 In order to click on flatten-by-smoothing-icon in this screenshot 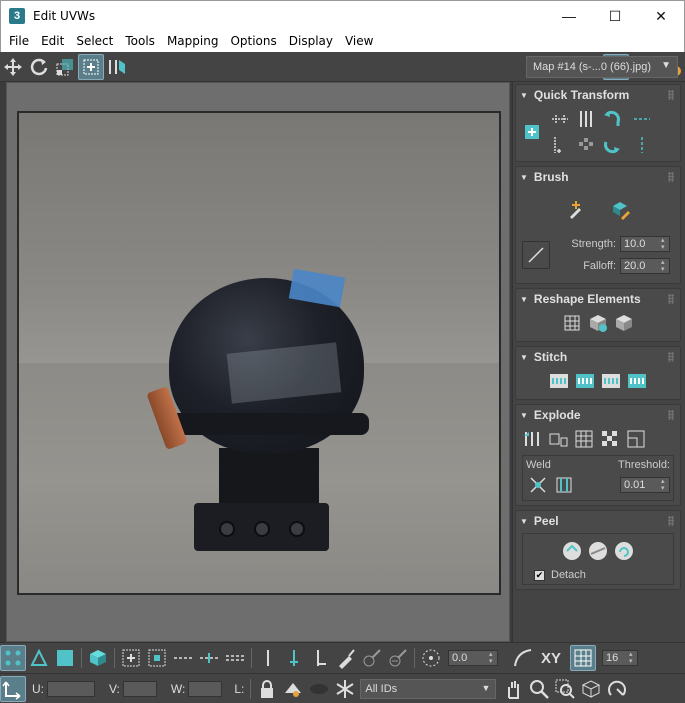, I will do `click(610, 439)`.